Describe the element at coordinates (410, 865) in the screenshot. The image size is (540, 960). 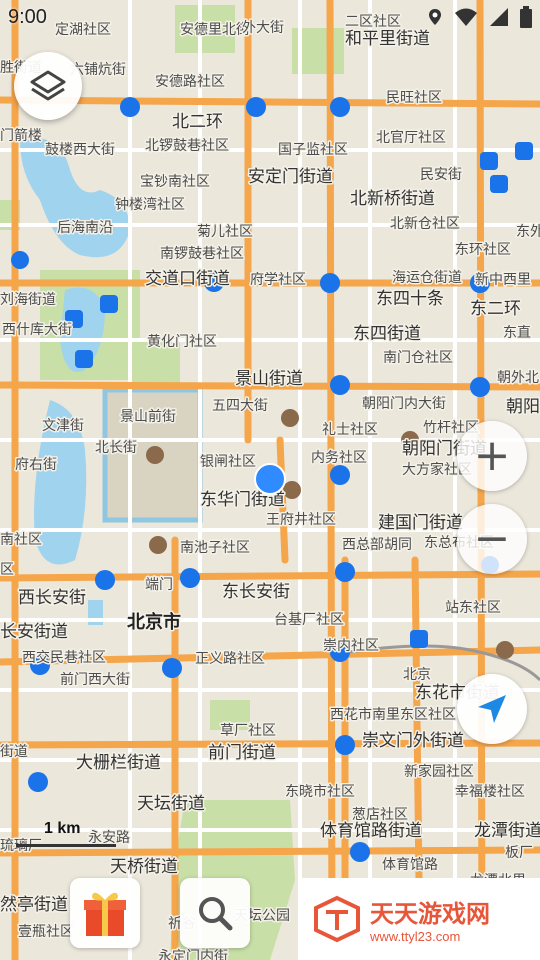
I see `map-label: 体育馆路` at that location.